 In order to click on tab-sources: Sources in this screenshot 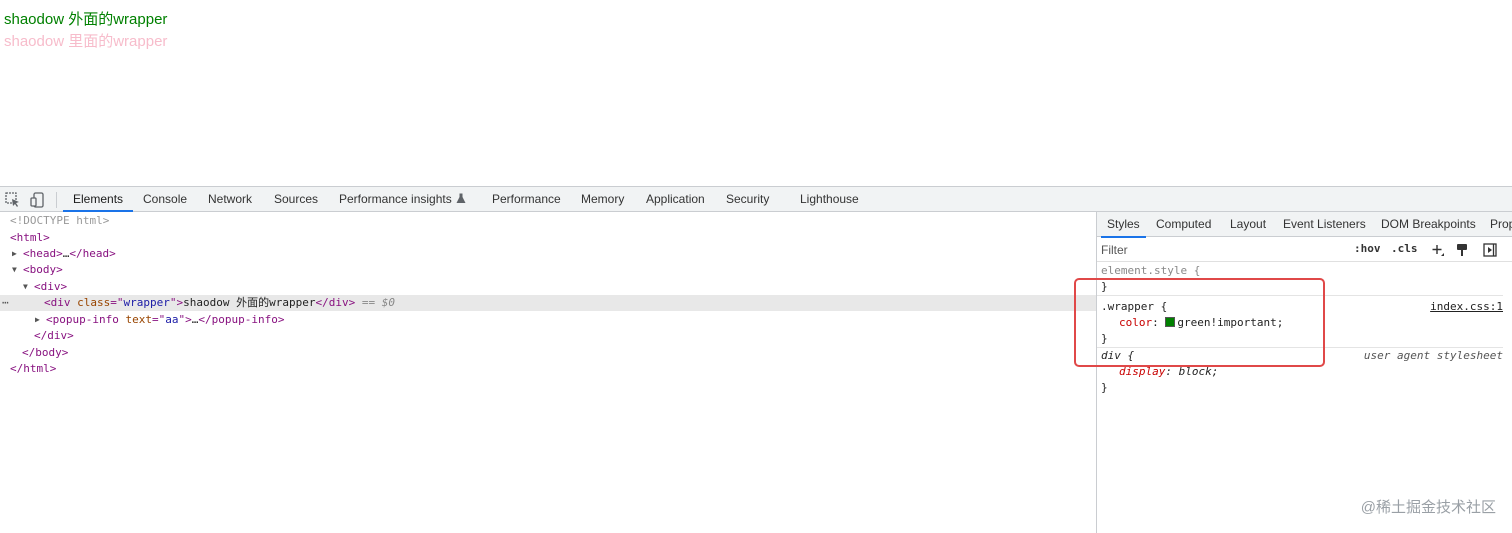, I will do `click(296, 199)`.